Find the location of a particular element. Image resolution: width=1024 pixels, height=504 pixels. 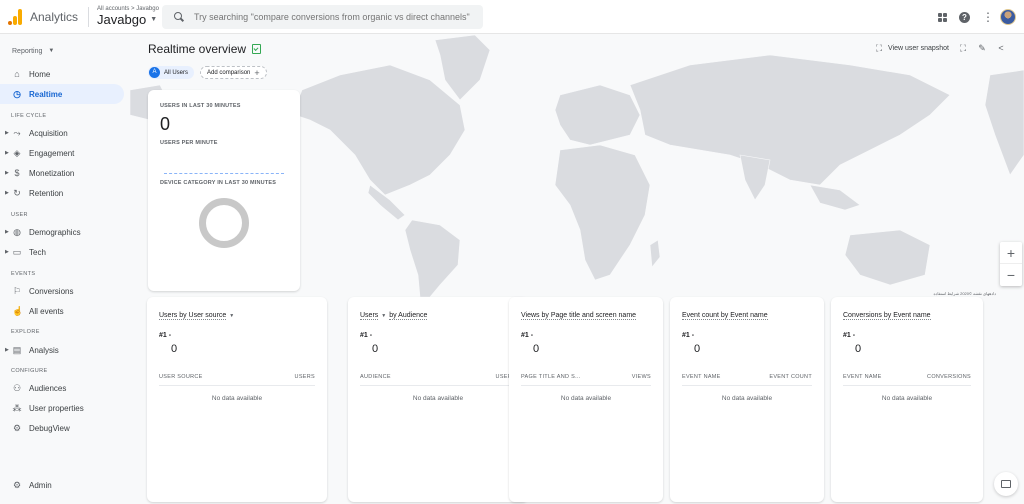

section-life-cycle: LIFE CYCLE is located at coordinates (29, 116).